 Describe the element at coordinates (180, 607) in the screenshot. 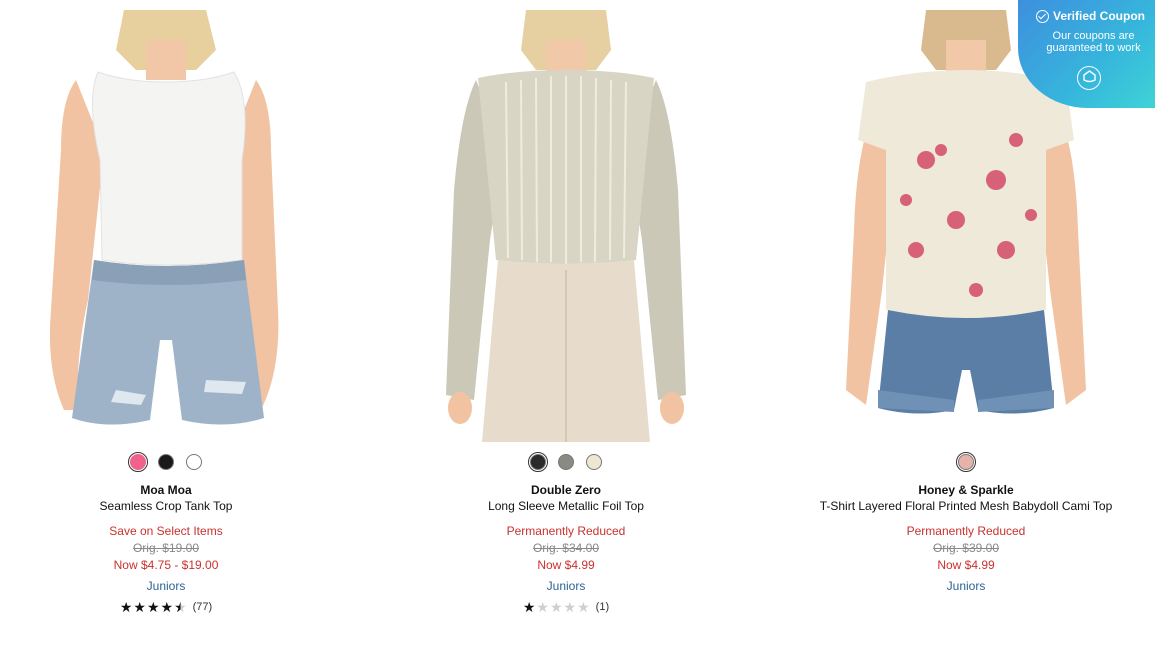

I see `half-star-icon: ★` at that location.